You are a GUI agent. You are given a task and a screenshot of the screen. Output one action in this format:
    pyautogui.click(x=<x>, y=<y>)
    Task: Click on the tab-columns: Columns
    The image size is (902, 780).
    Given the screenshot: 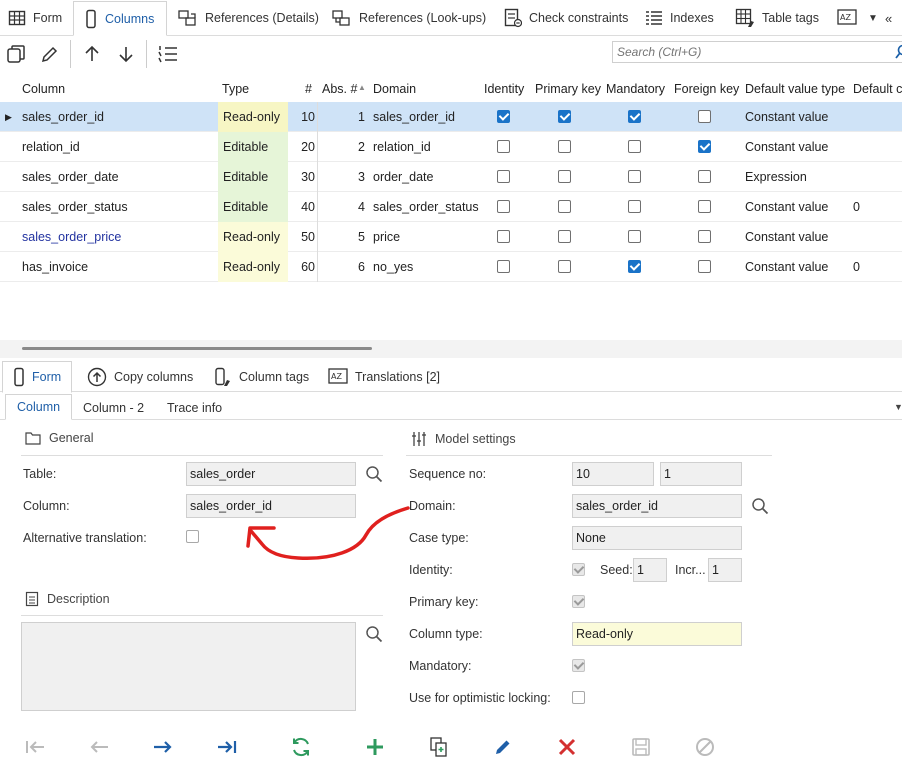 What is the action you would take?
    pyautogui.click(x=120, y=18)
    